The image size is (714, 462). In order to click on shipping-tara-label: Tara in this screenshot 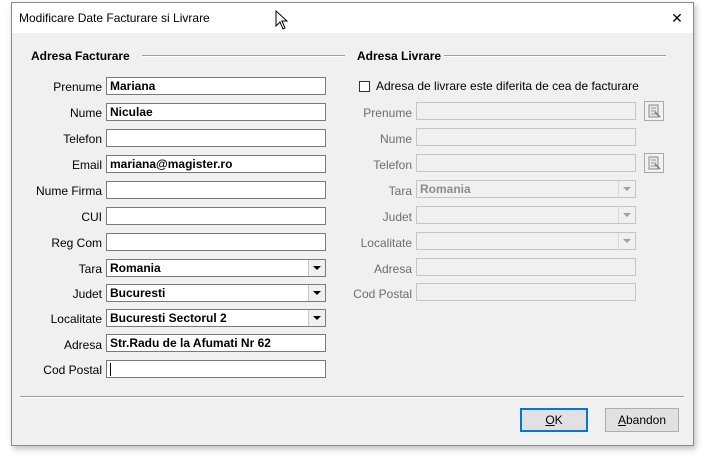, I will do `click(400, 191)`.